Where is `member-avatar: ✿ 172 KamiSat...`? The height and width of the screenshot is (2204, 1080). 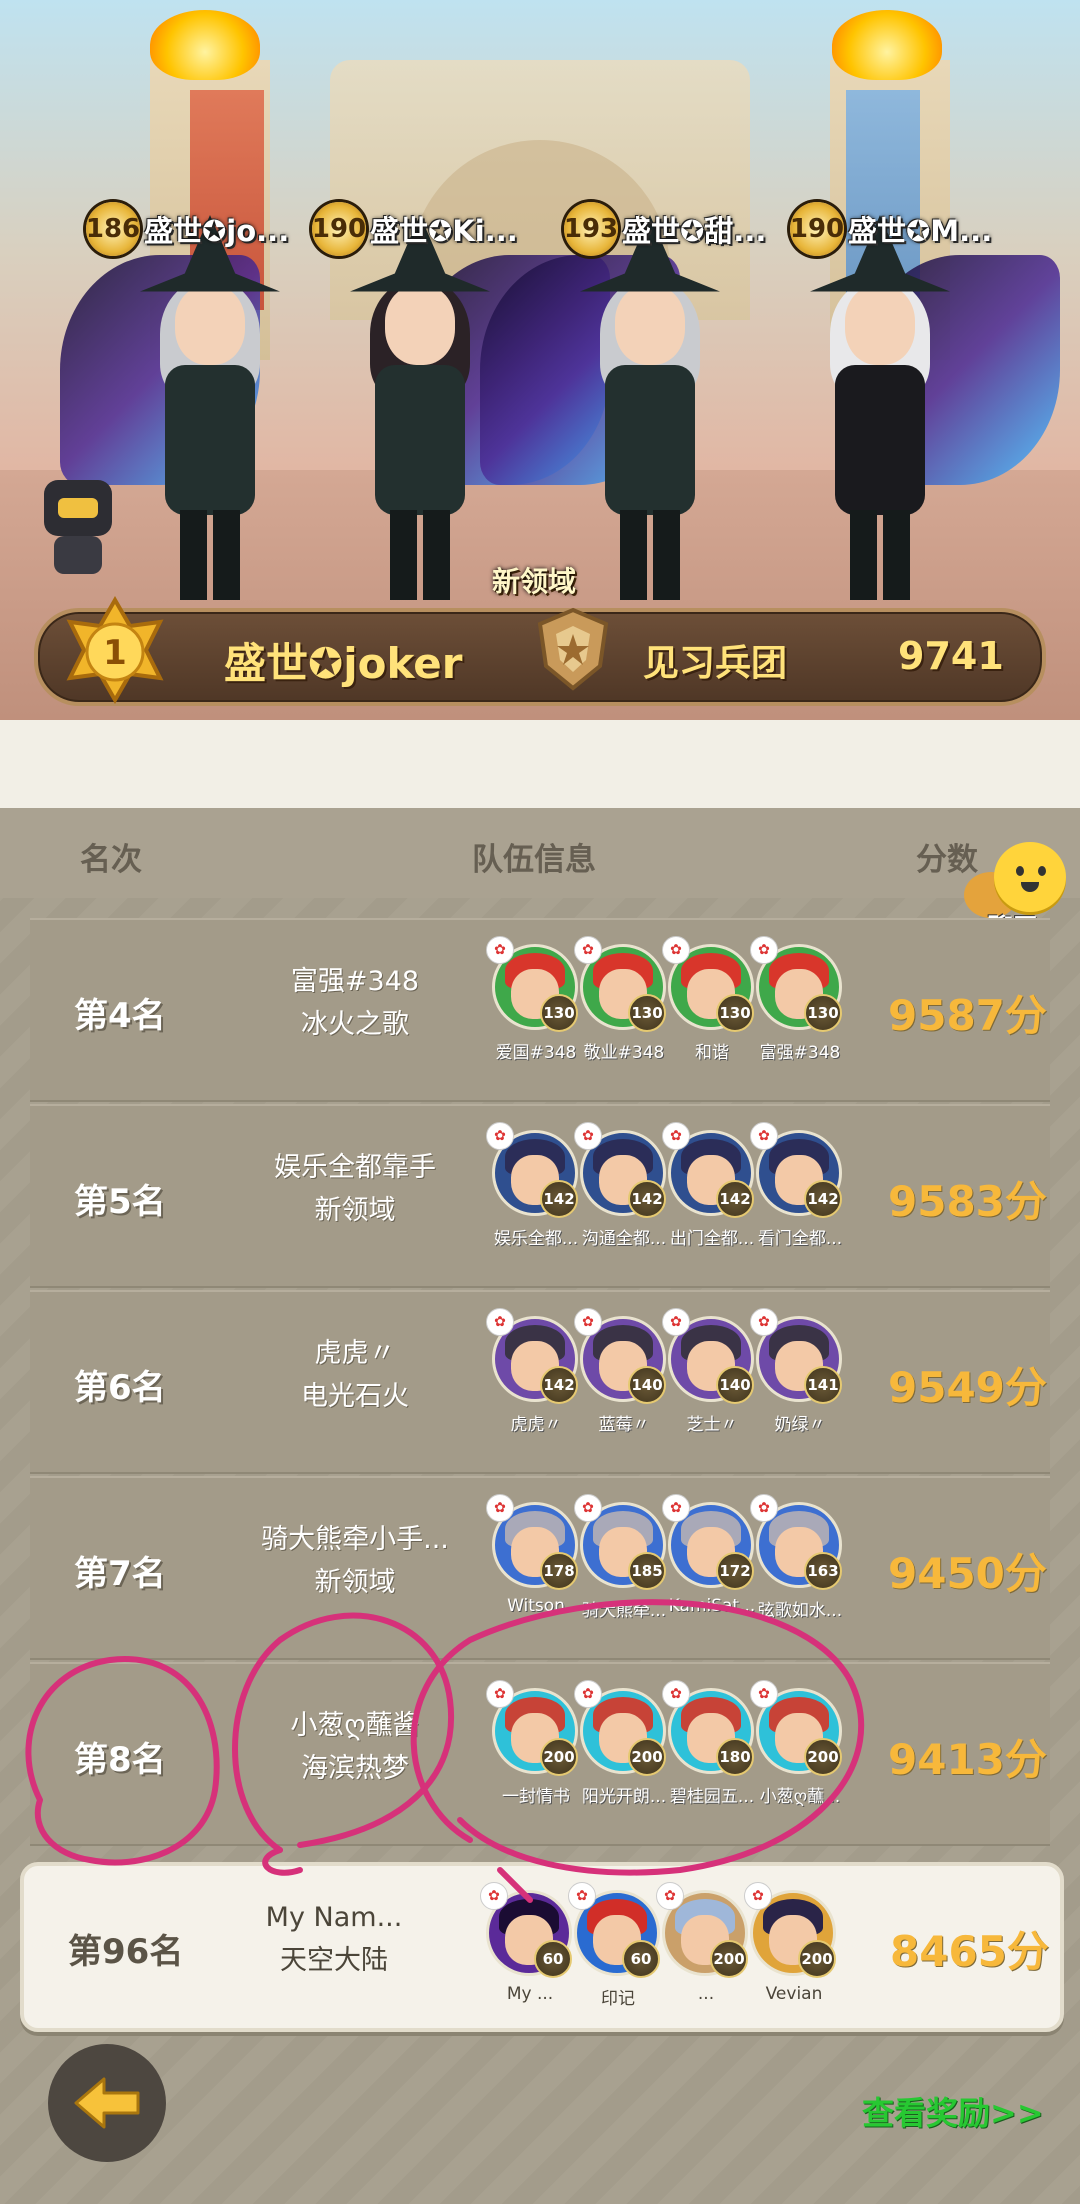 member-avatar: ✿ 172 KamiSat... is located at coordinates (708, 1555).